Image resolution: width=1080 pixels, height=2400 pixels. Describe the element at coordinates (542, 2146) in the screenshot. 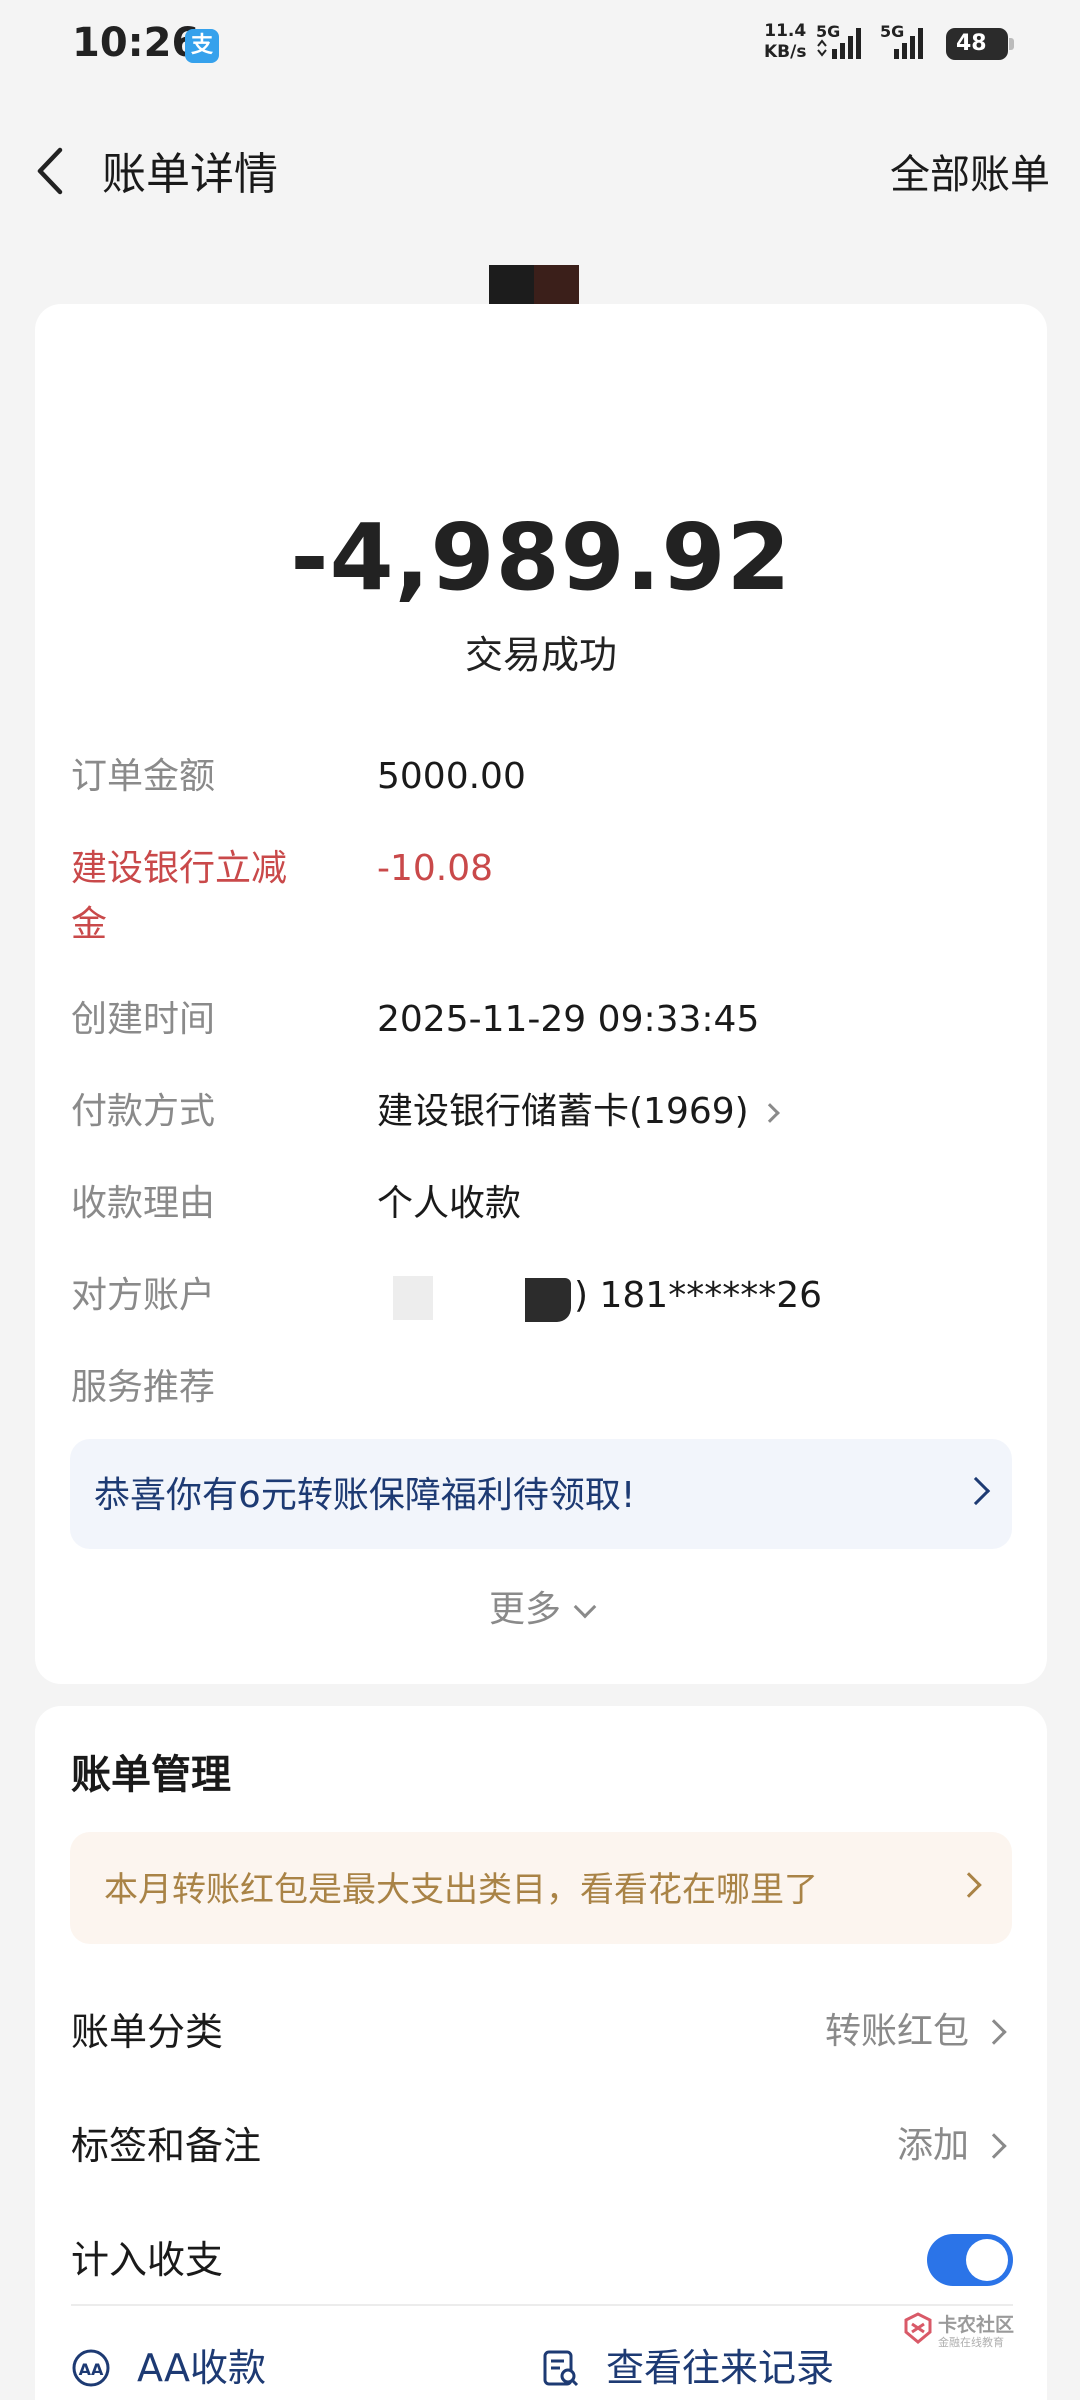

I see `tags-notes-row: 标签和备注 添加` at that location.